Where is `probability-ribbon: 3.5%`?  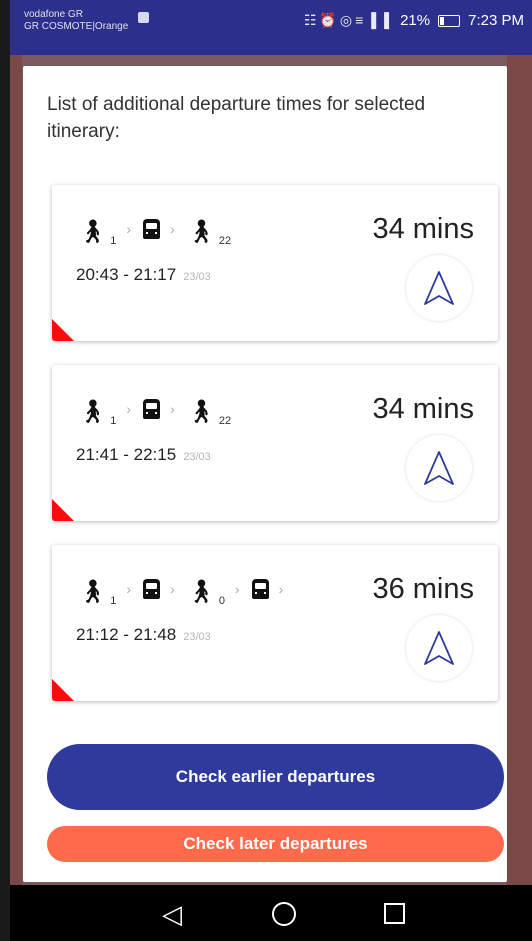
probability-ribbon: 3.5% is located at coordinates (91, 496).